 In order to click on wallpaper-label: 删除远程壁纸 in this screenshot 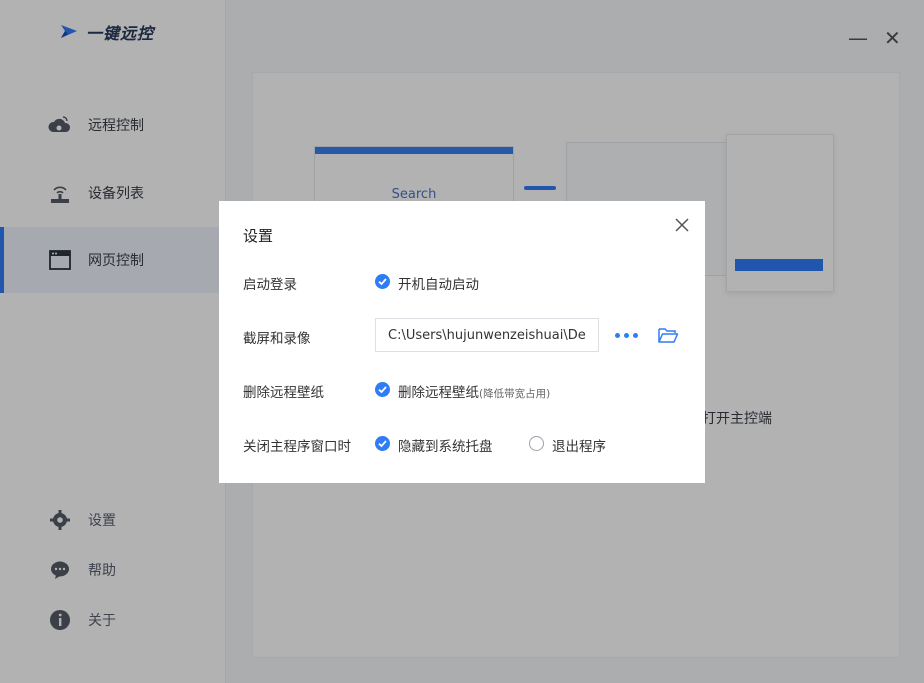, I will do `click(283, 393)`.